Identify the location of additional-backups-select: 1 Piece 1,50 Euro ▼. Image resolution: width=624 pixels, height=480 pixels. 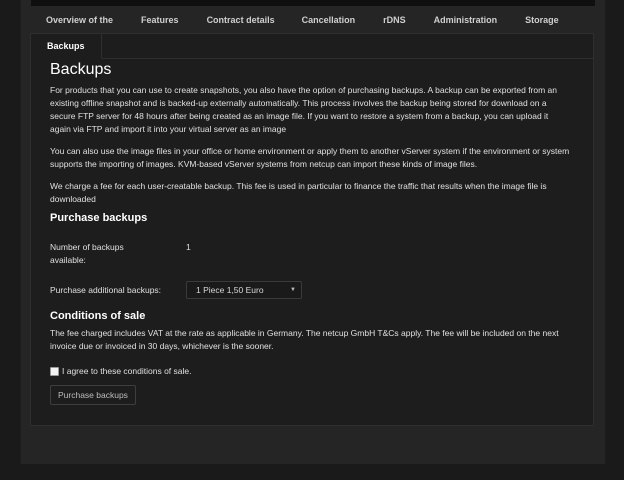
(244, 290).